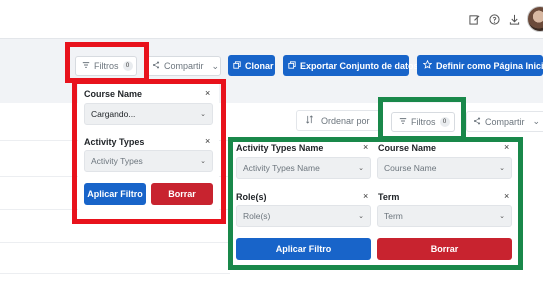 This screenshot has height=287, width=543. I want to click on course-name-select: Course Name ⌄, so click(444, 168).